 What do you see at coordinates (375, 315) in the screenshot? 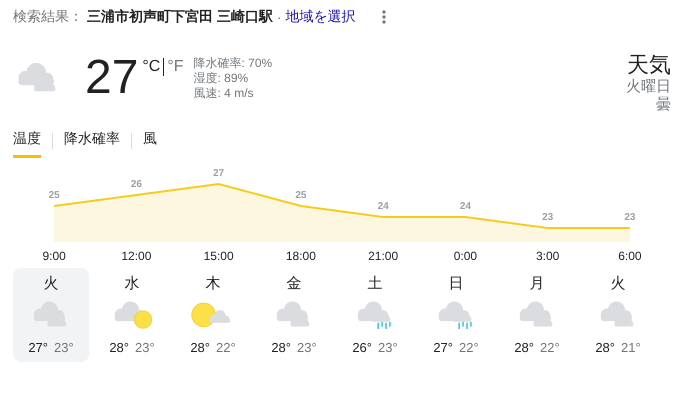
I see `day-forecast: 土 26° 23°` at bounding box center [375, 315].